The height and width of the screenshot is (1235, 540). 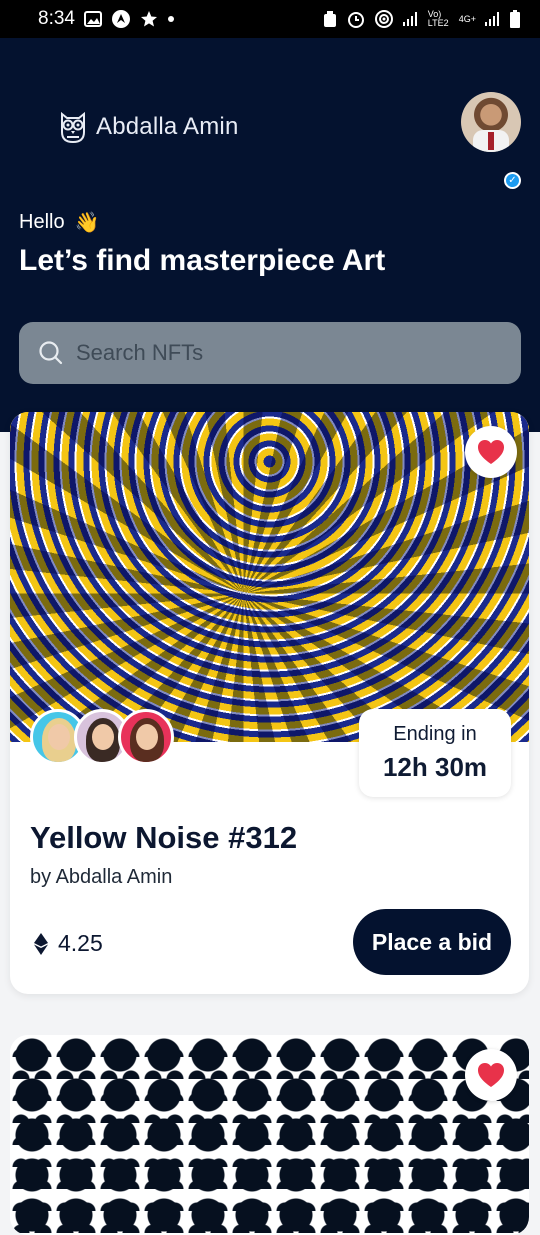 I want to click on verified-badge-icon: ✓, so click(x=512, y=180).